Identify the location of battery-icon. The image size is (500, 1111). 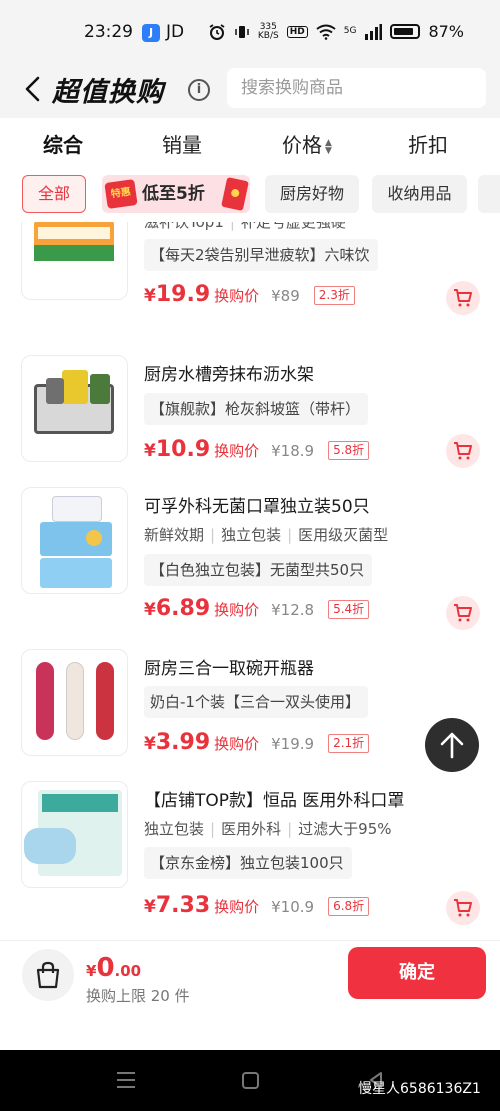
(405, 31).